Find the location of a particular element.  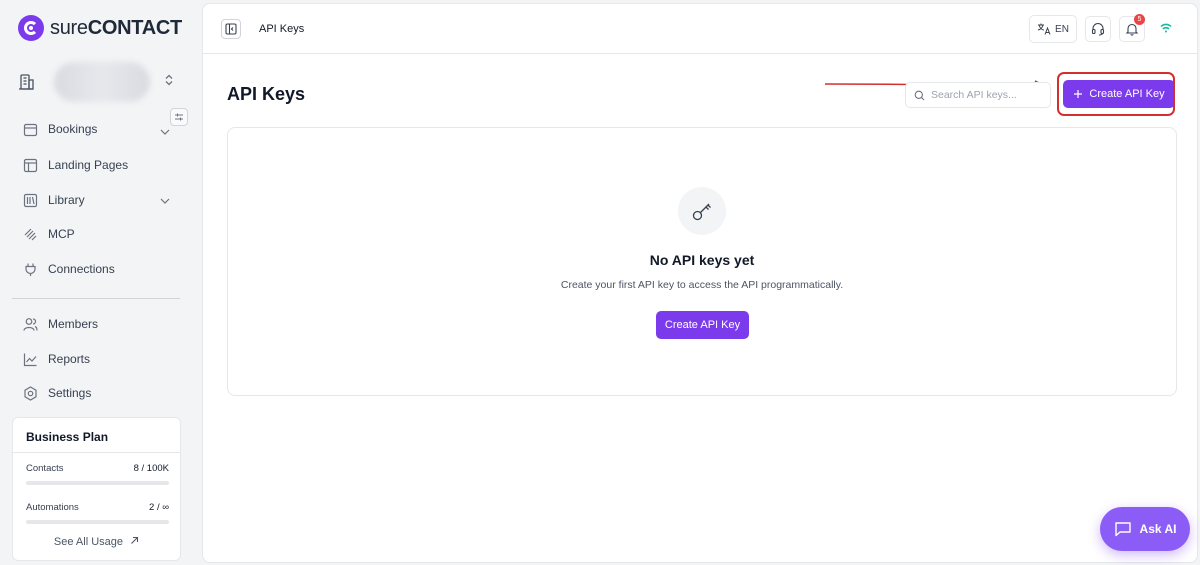

sidebar-item-label: Reports is located at coordinates (69, 359).